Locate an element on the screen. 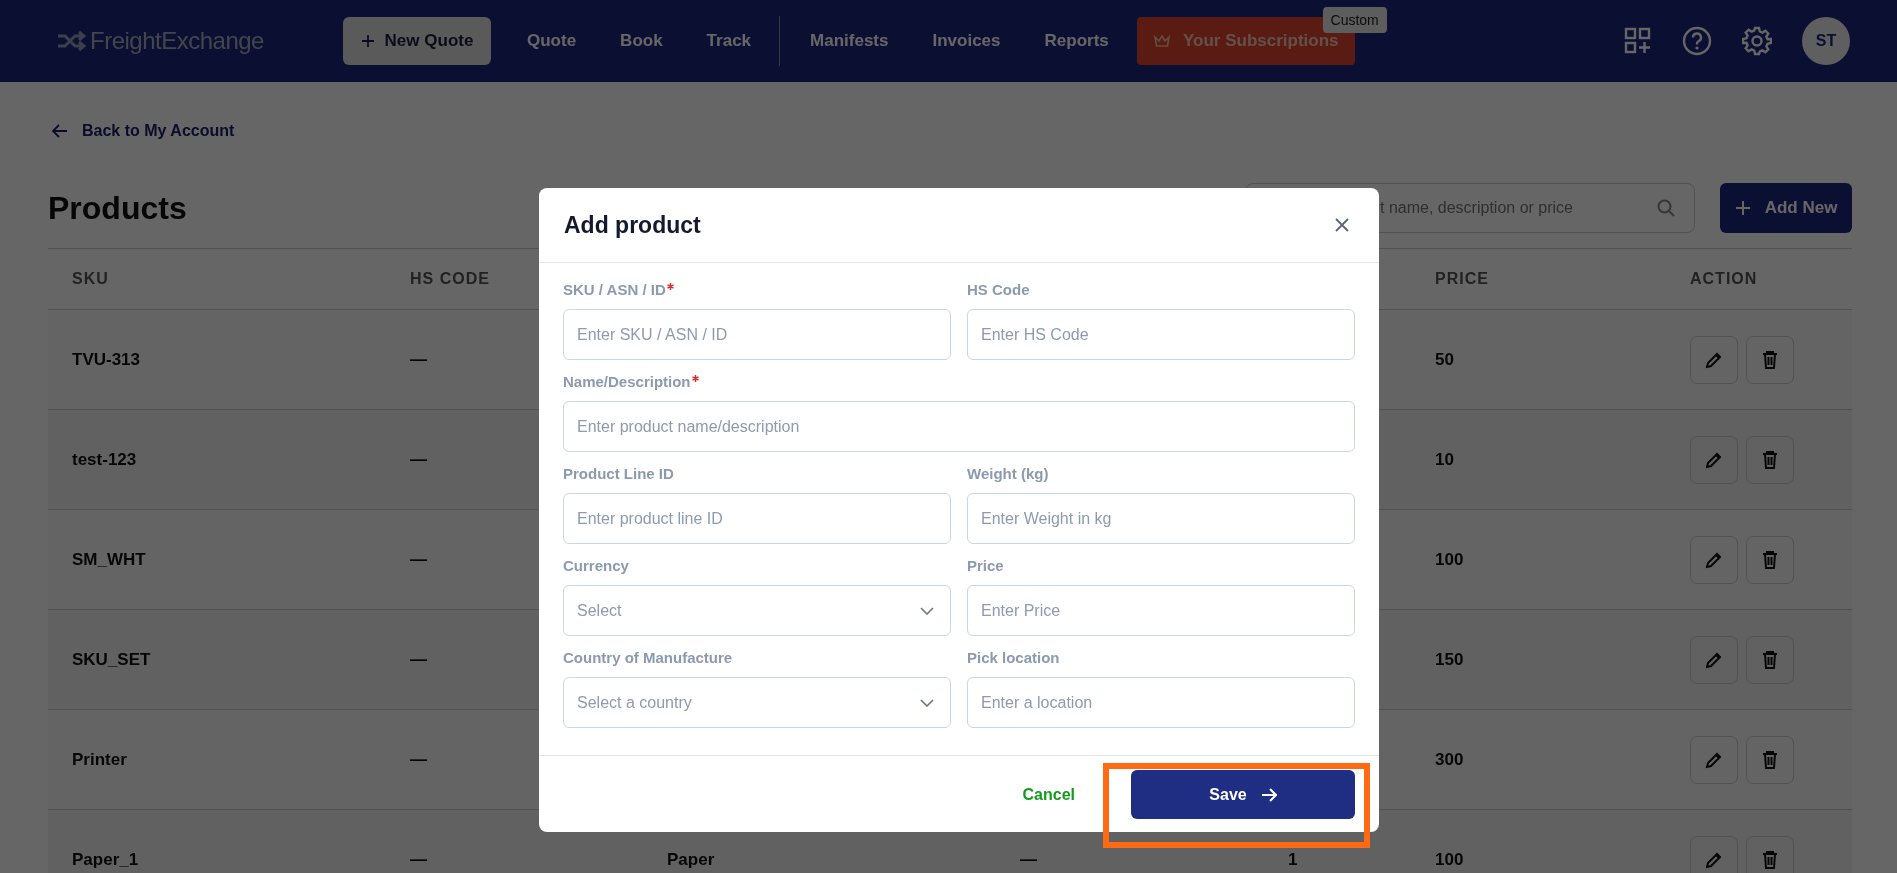 This screenshot has height=873, width=1897. table-cell: Printer is located at coordinates (99, 759).